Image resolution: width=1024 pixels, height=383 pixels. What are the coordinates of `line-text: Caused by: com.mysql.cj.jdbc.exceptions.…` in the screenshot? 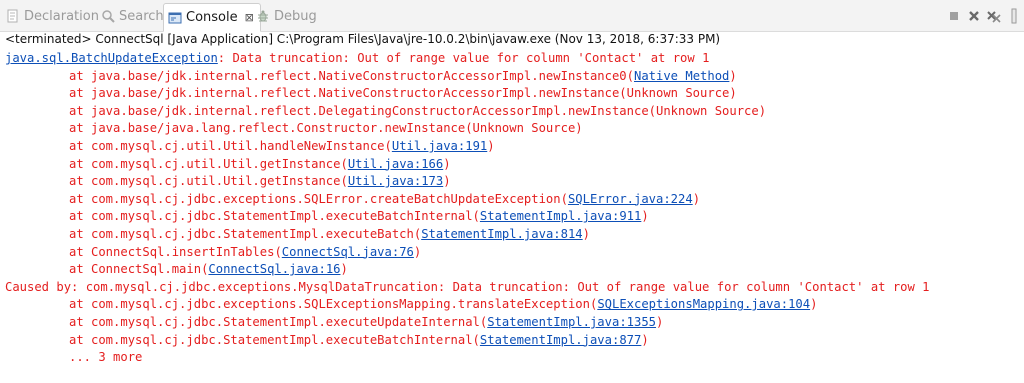 It's located at (467, 286).